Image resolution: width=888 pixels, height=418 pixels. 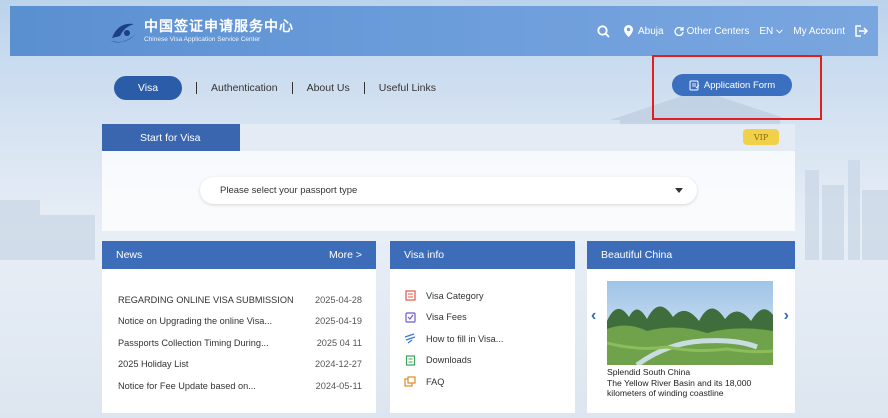 I want to click on faq-icon, so click(x=410, y=382).